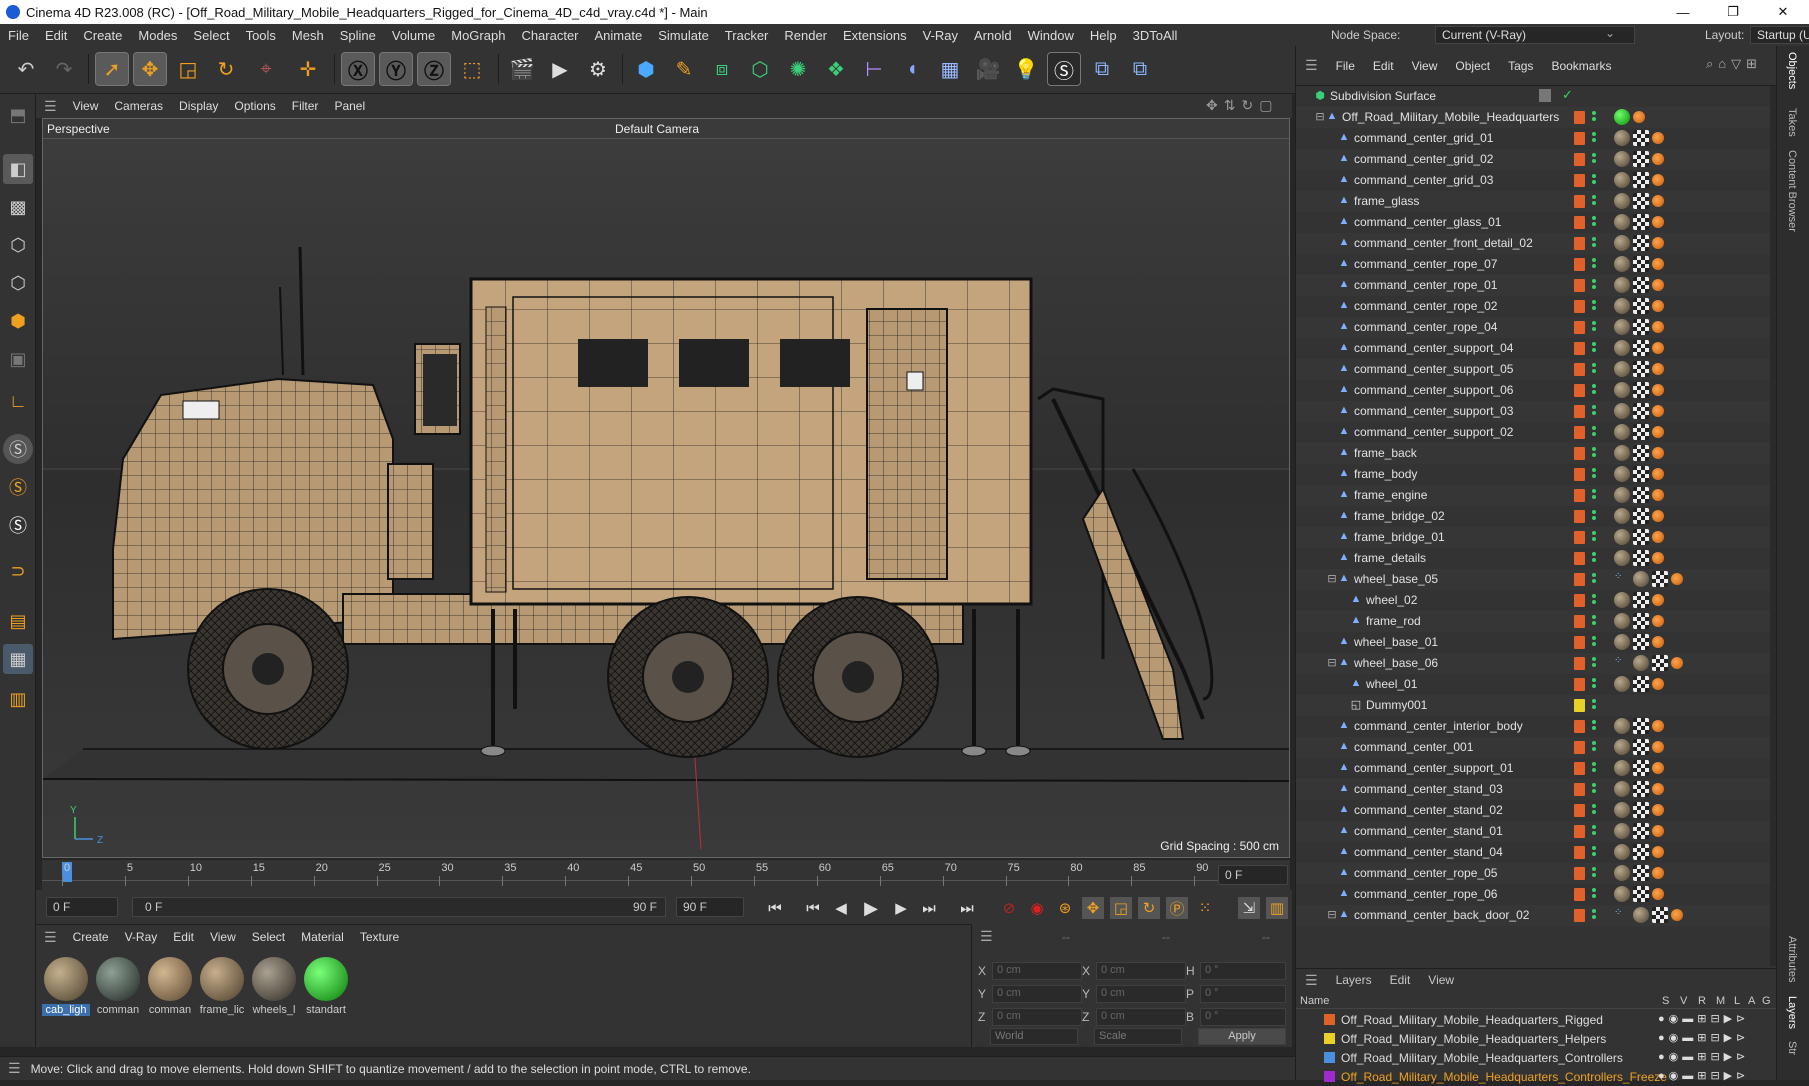 The width and height of the screenshot is (1809, 1086). Describe the element at coordinates (1536, 180) in the screenshot. I see `object-tree-row: ▲ command_center_grid_03` at that location.